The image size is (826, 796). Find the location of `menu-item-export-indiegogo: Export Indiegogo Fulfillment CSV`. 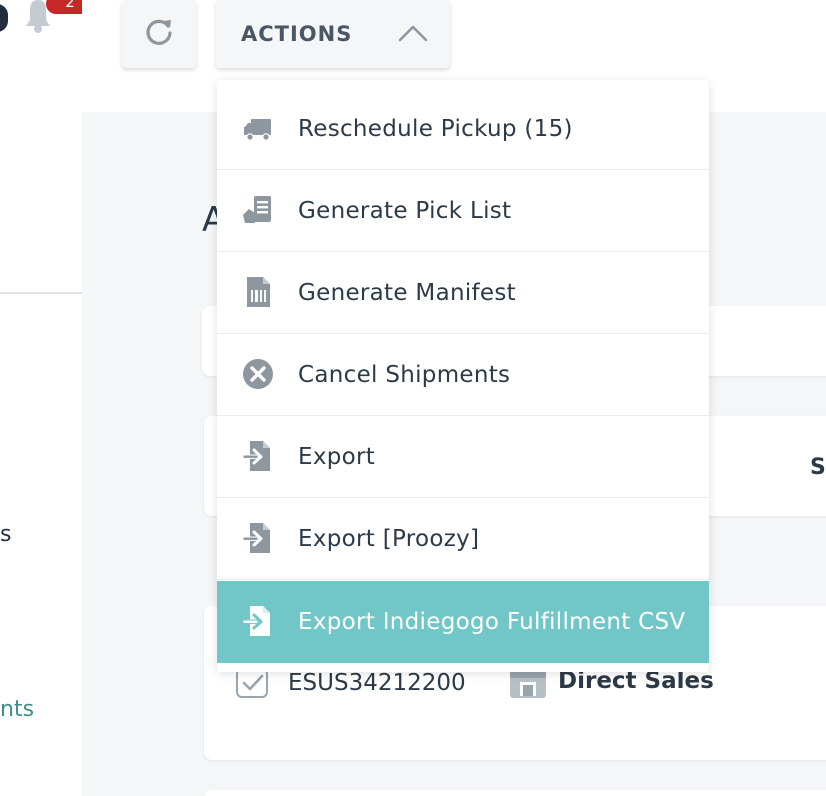

menu-item-export-indiegogo: Export Indiegogo Fulfillment CSV is located at coordinates (463, 622).